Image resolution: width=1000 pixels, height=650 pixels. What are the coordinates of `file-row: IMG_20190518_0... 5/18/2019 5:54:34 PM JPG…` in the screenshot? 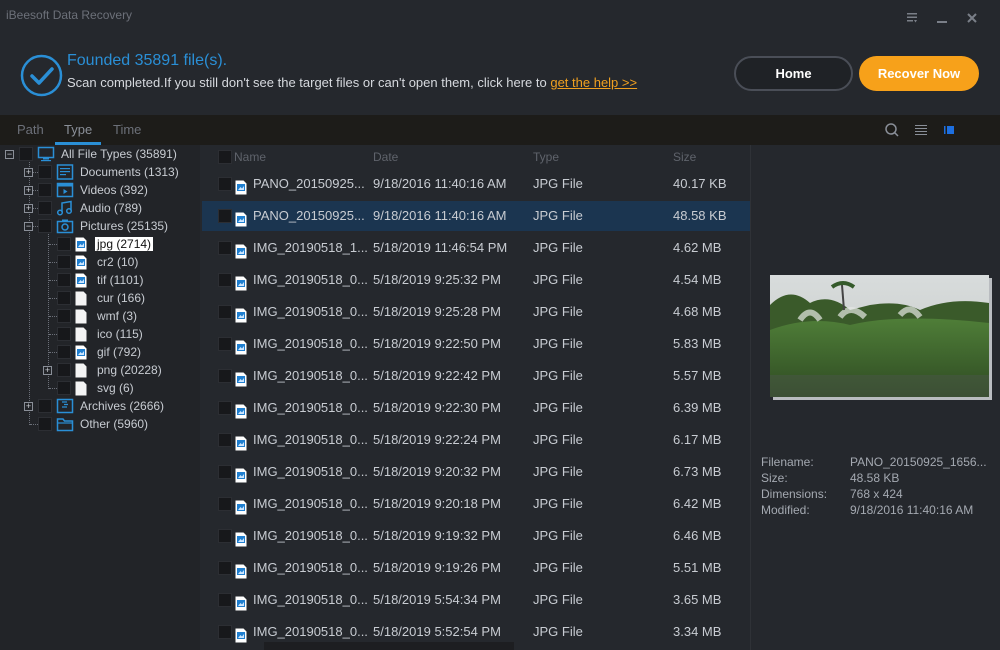 It's located at (476, 600).